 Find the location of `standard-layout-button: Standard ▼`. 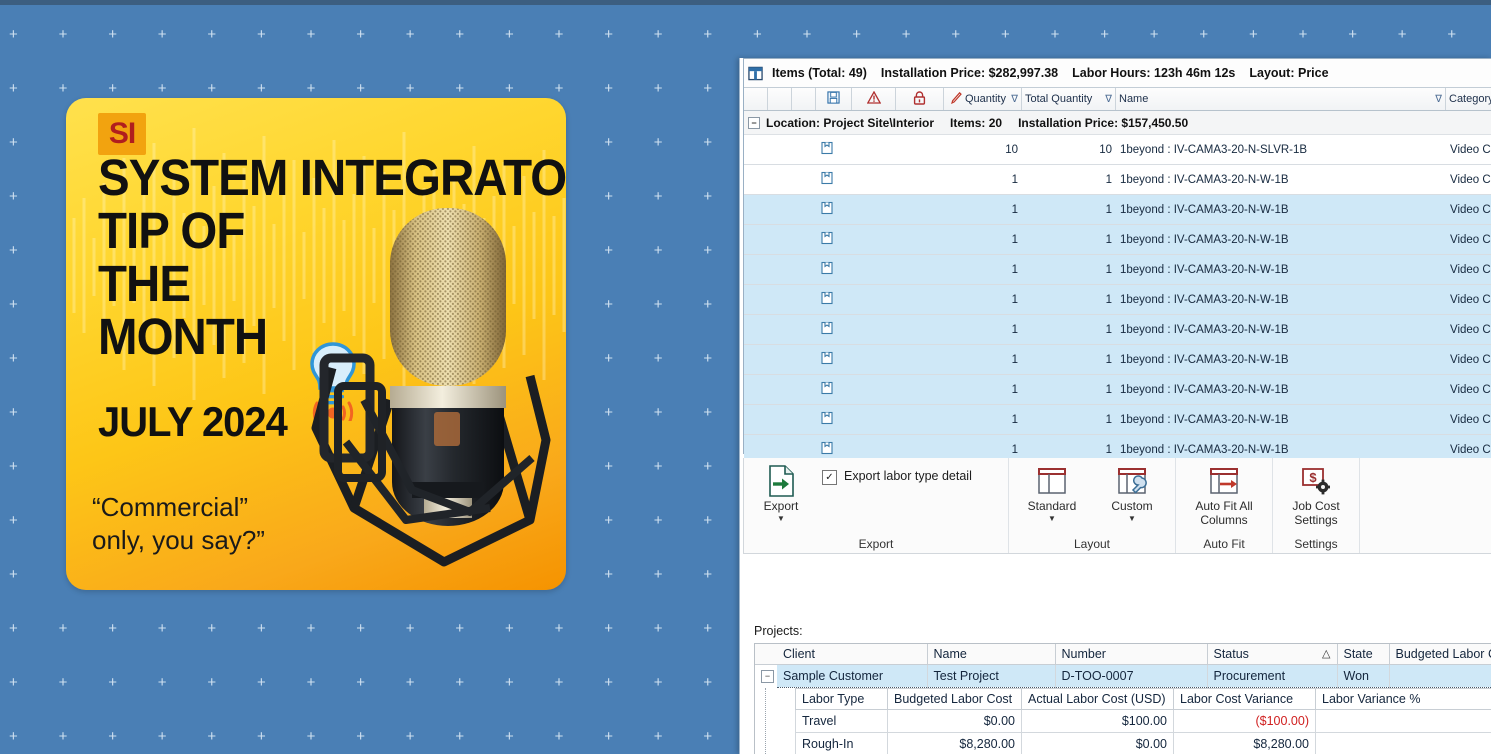

standard-layout-button: Standard ▼ is located at coordinates (1052, 493).